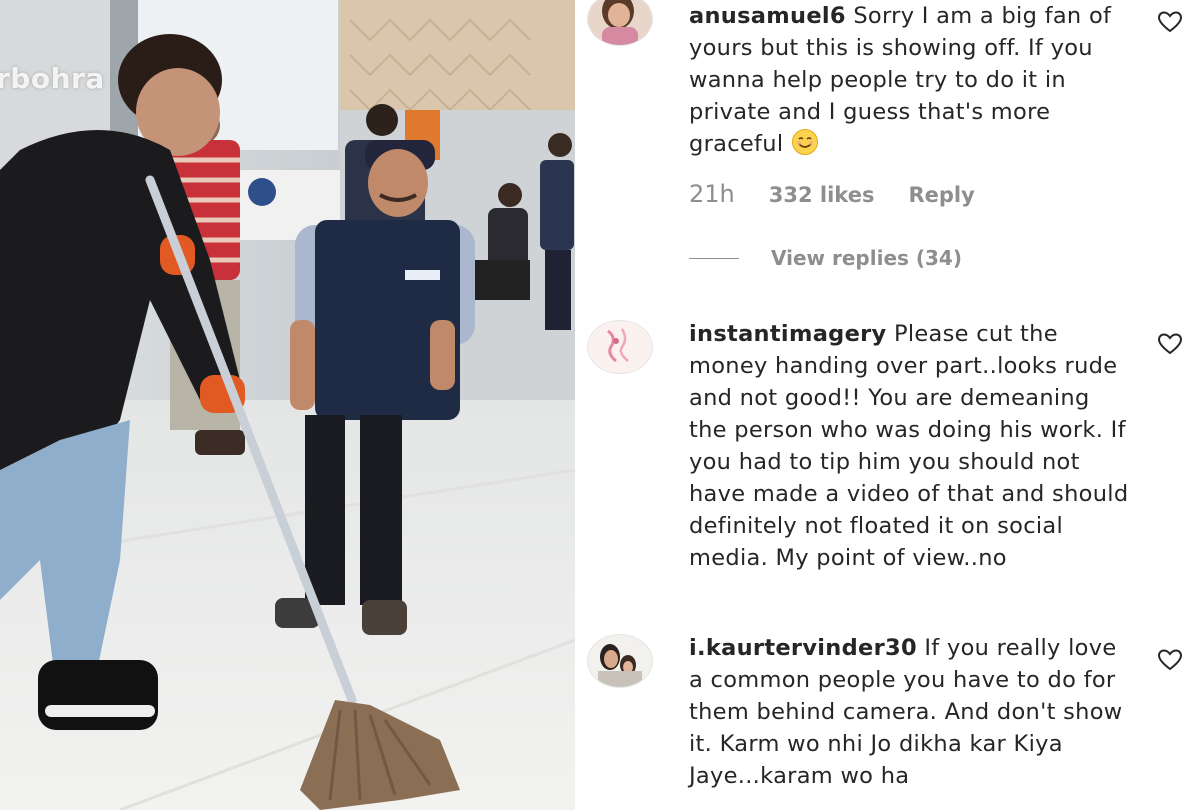 The image size is (1200, 810). I want to click on decorative-panel, so click(457, 55).